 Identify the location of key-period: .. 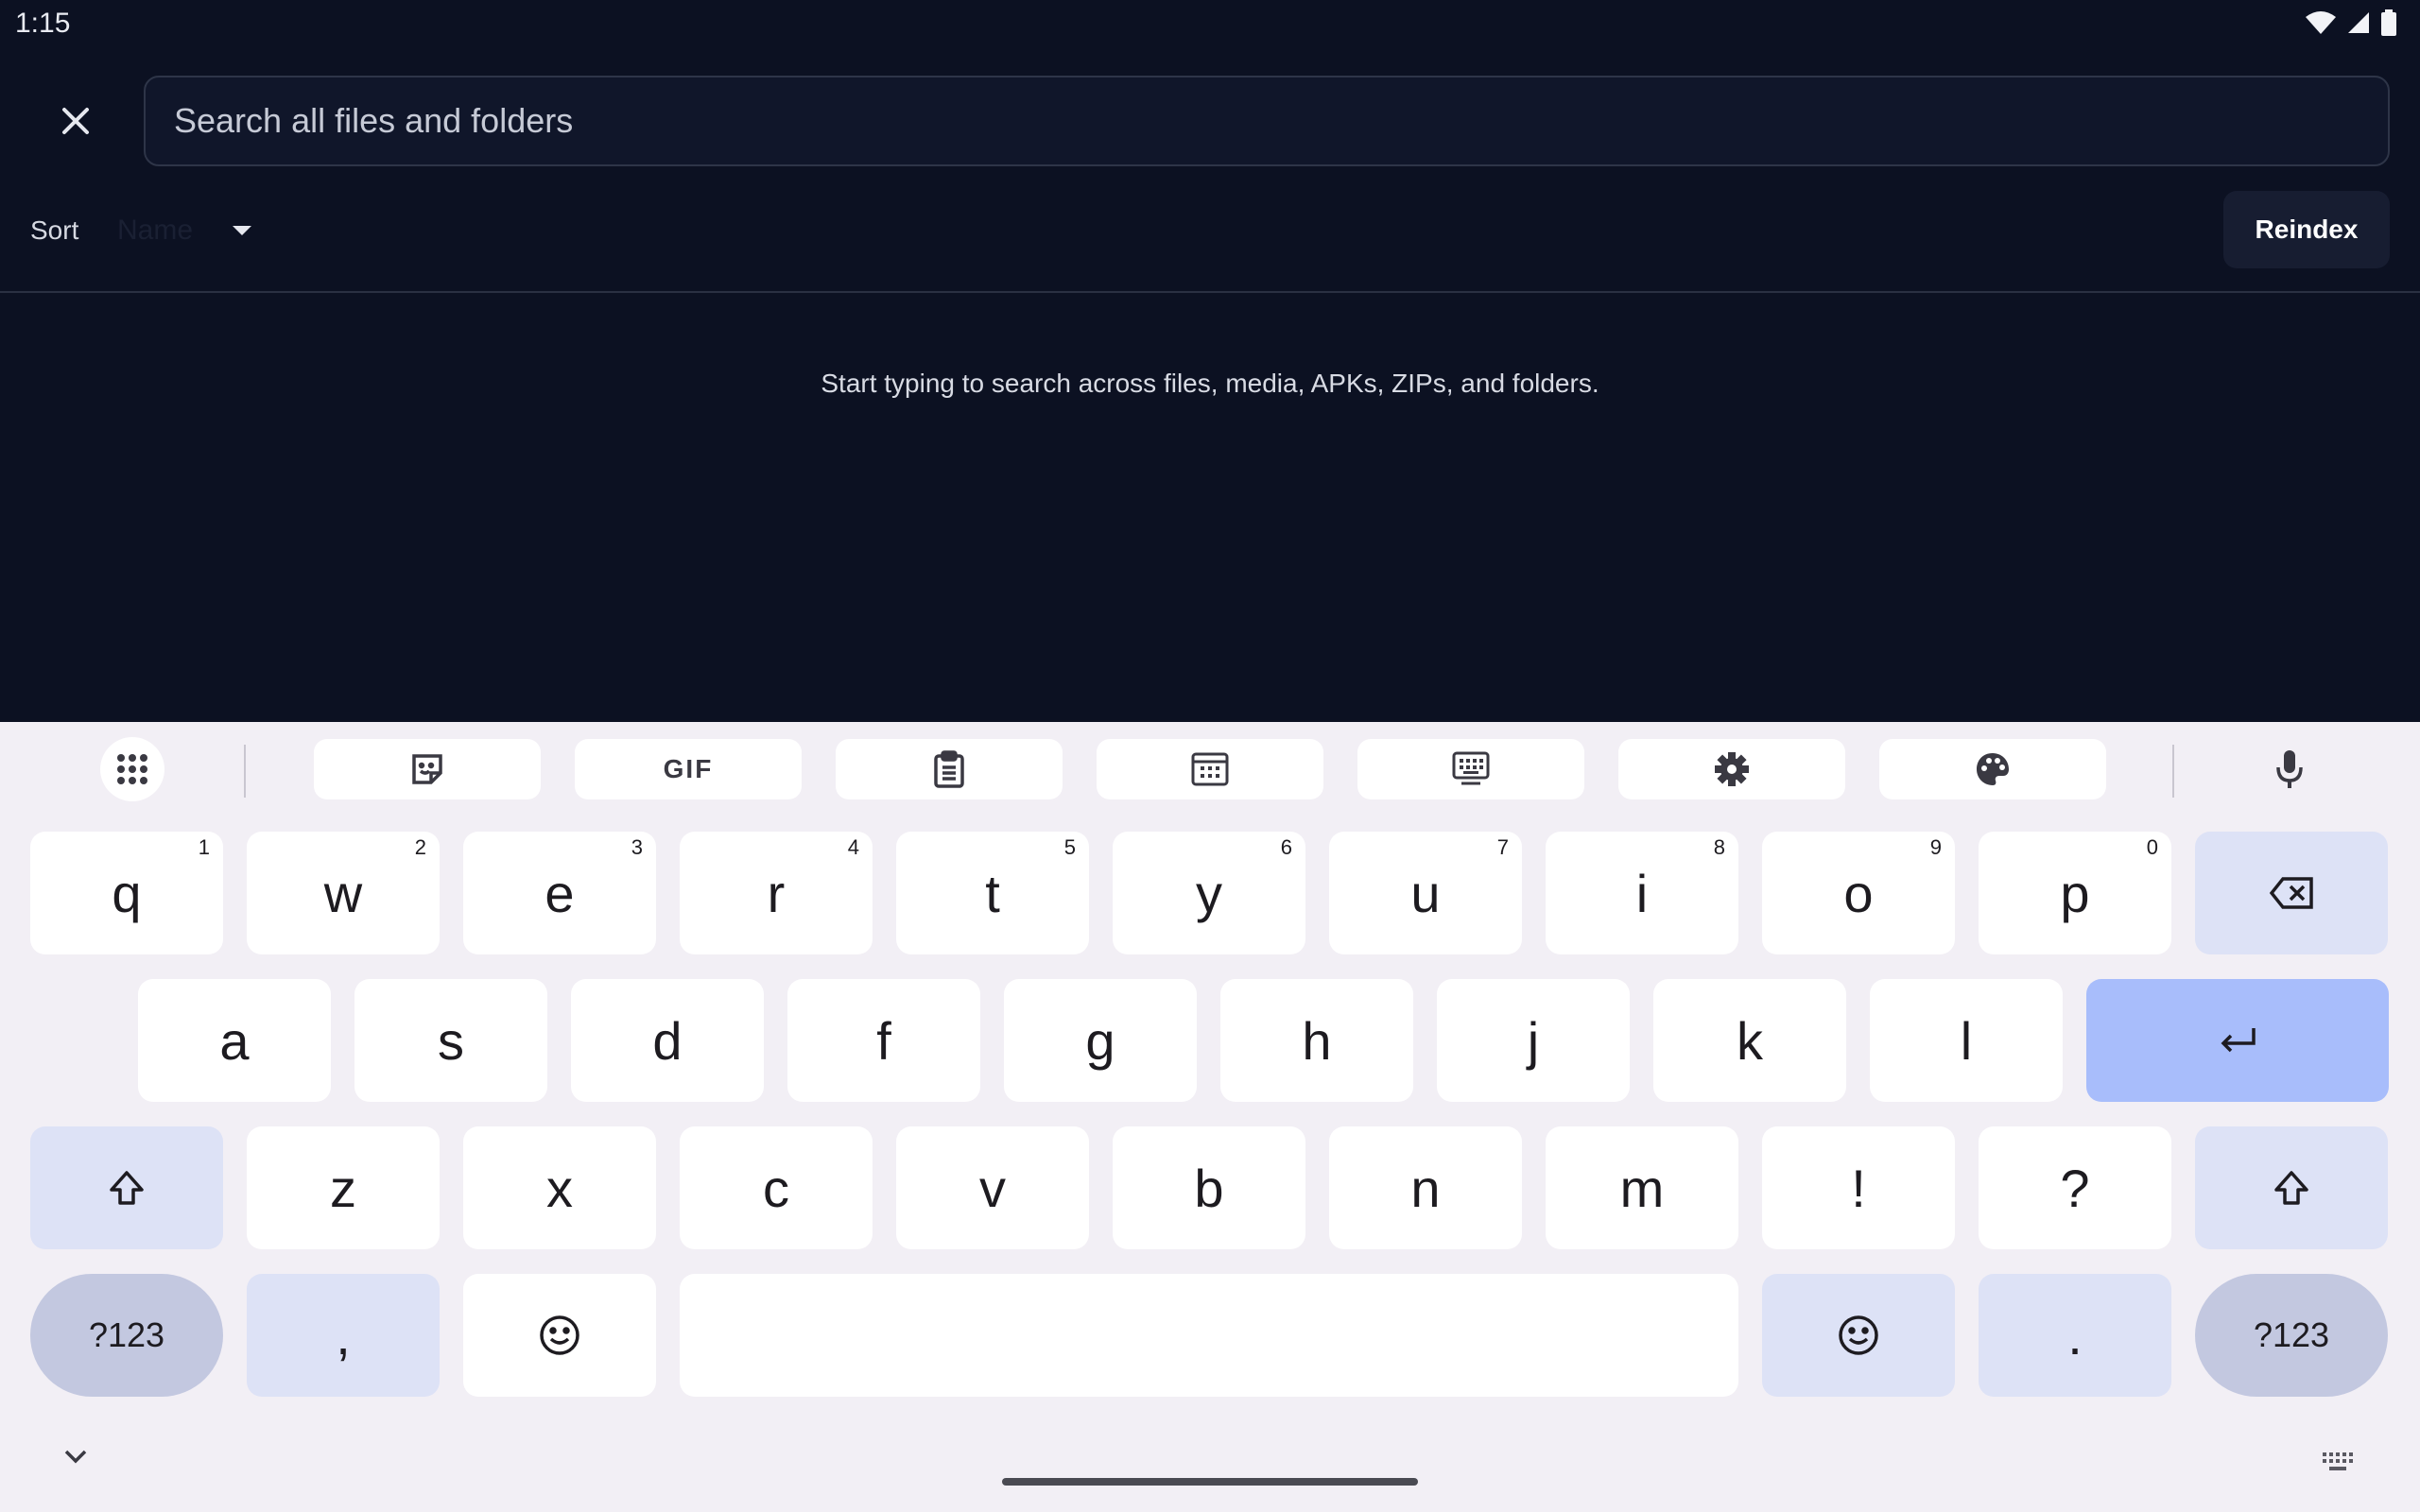
(2075, 1335).